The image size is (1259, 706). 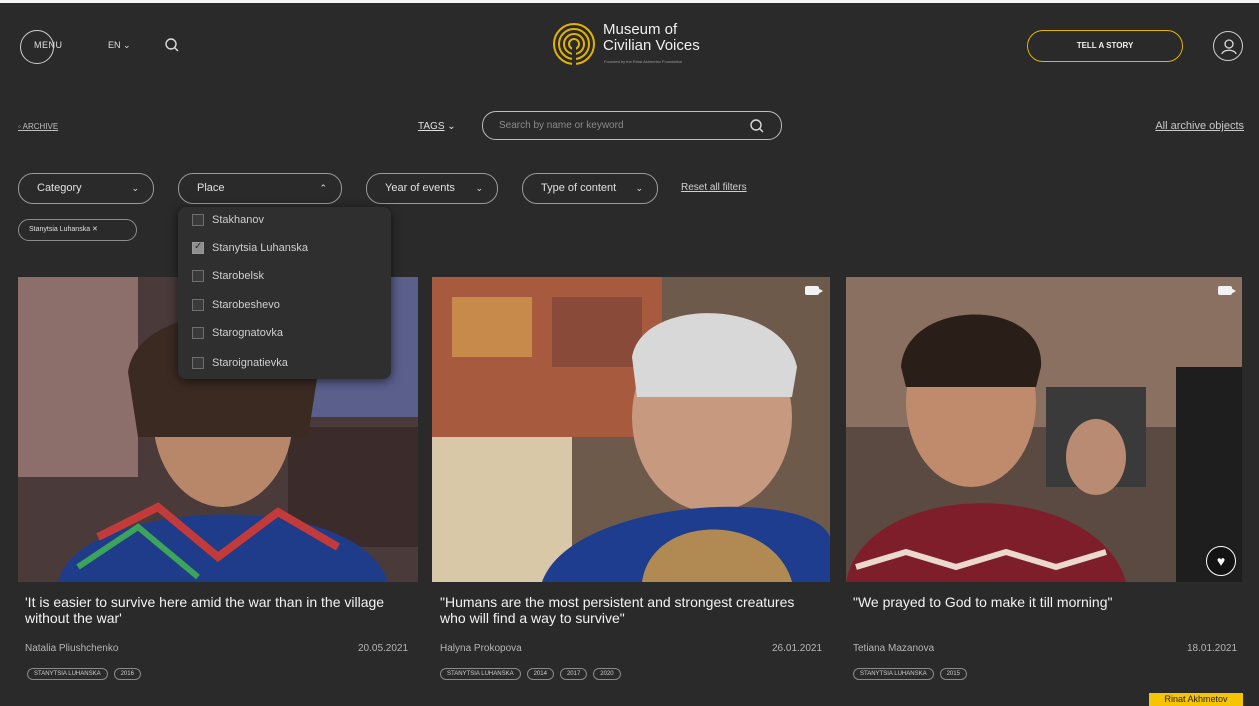 I want to click on tag-chip: 2017, so click(x=573, y=674).